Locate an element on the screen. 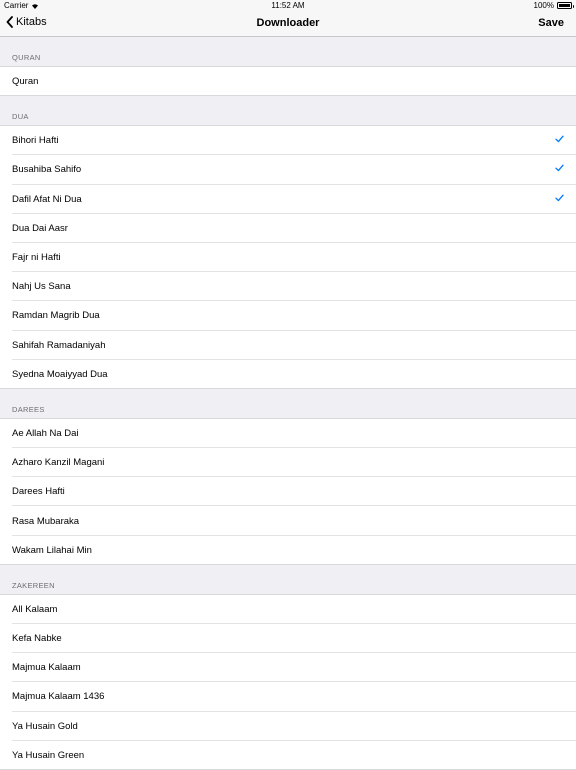 The image size is (576, 770). list-item: Rasa Mubaraka is located at coordinates (288, 521).